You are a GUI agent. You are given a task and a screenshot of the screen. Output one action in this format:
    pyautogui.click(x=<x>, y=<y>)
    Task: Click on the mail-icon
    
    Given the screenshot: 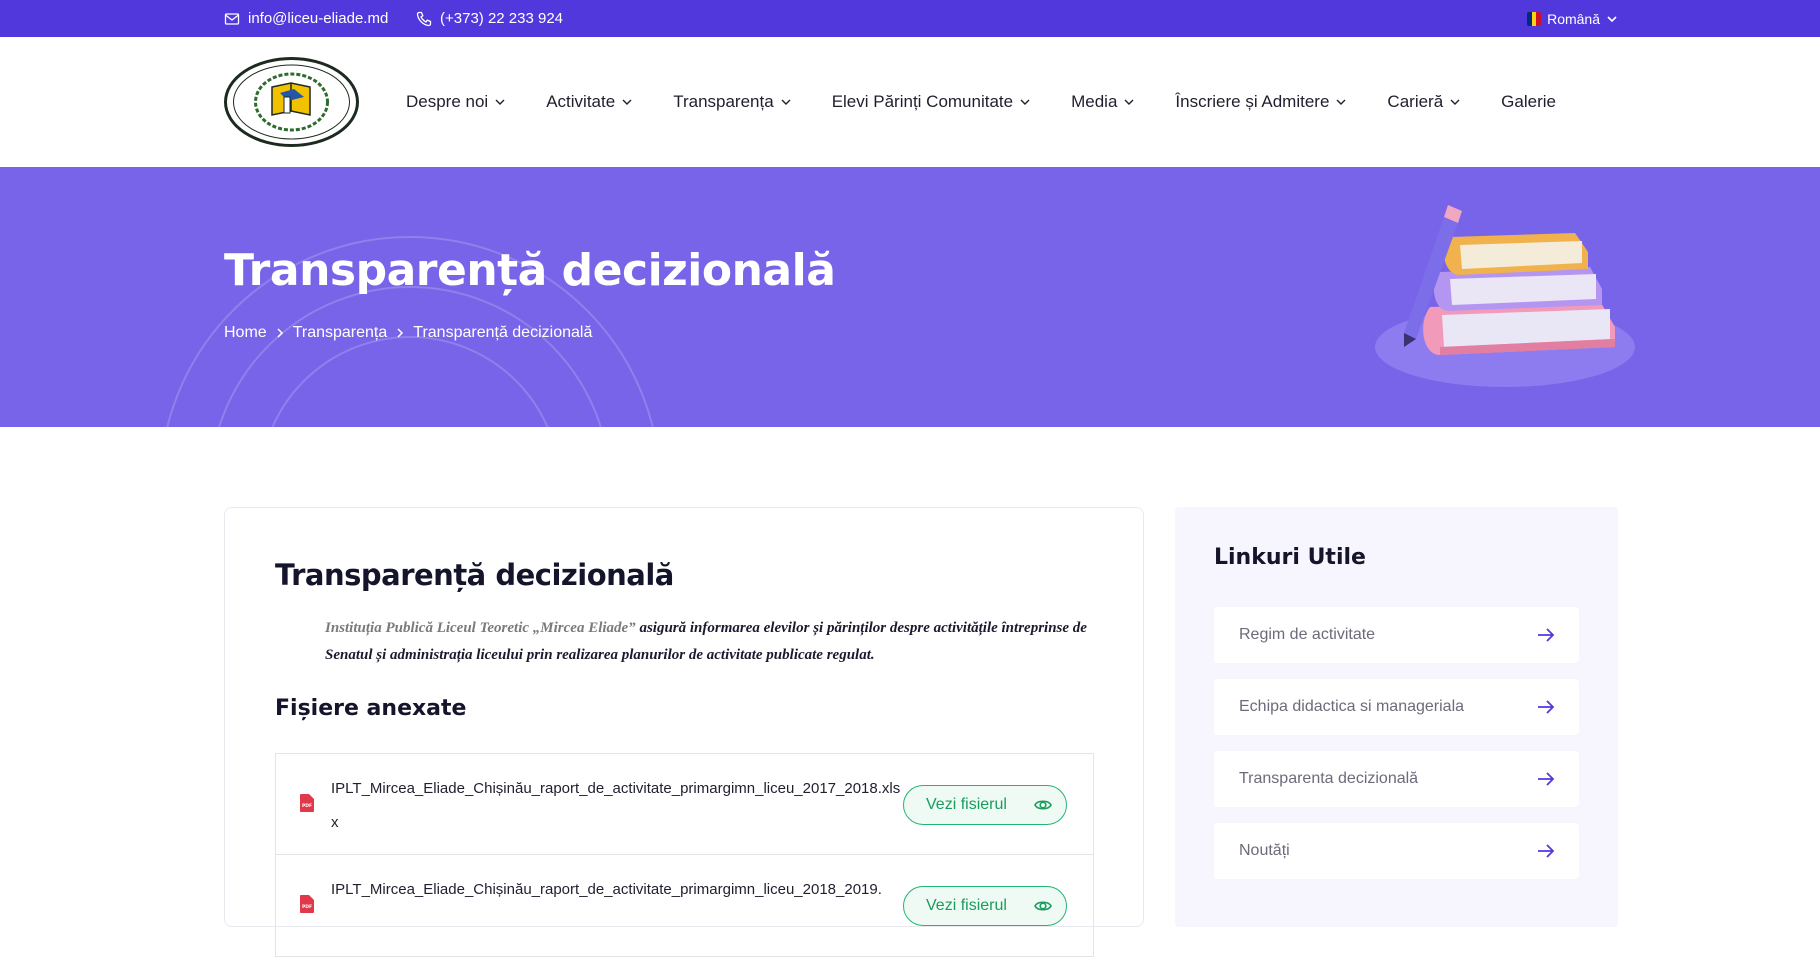 What is the action you would take?
    pyautogui.click(x=232, y=18)
    